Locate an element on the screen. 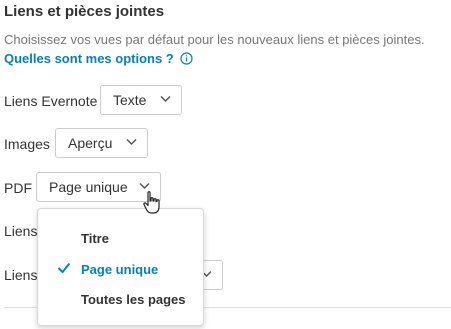  hand-pointer-icon is located at coordinates (151, 202).